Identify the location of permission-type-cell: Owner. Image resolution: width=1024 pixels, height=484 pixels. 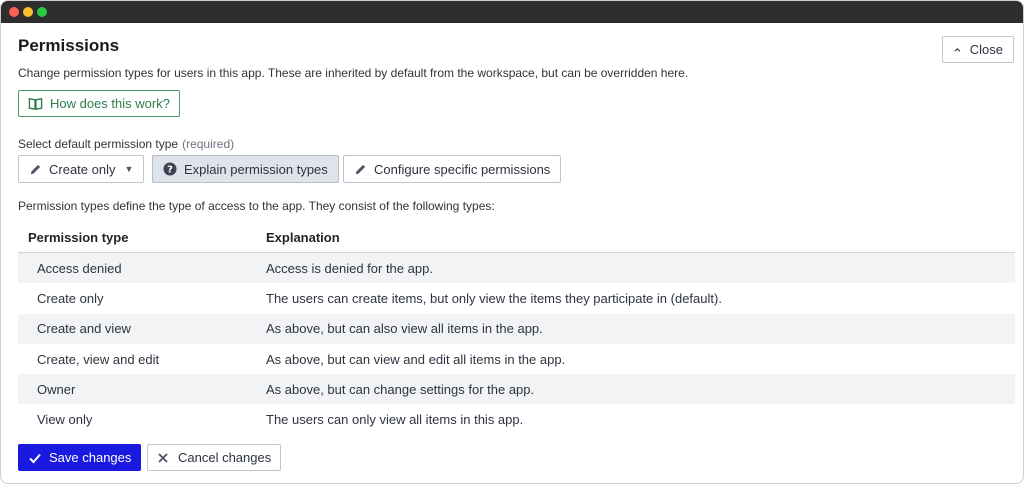
(56, 389).